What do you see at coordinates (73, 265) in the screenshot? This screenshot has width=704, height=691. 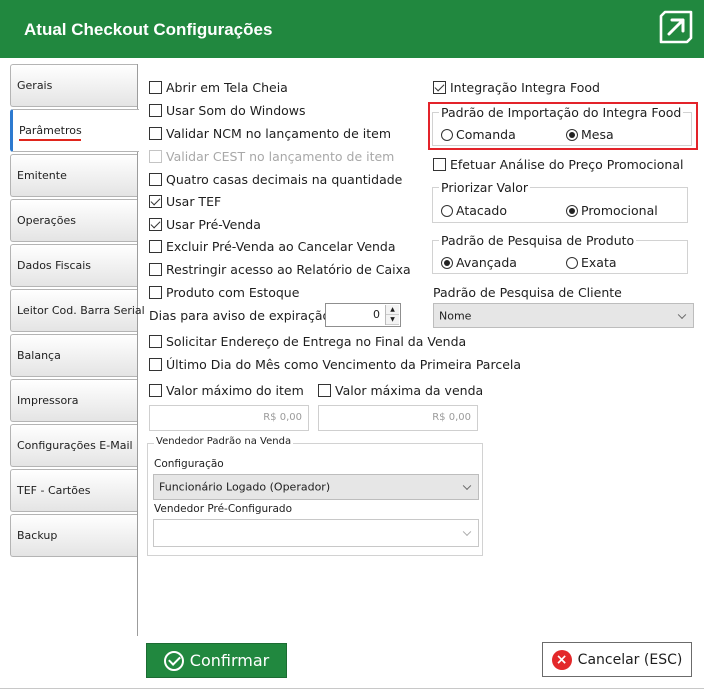 I see `tab-dados-fiscais: Dados Fiscais` at bounding box center [73, 265].